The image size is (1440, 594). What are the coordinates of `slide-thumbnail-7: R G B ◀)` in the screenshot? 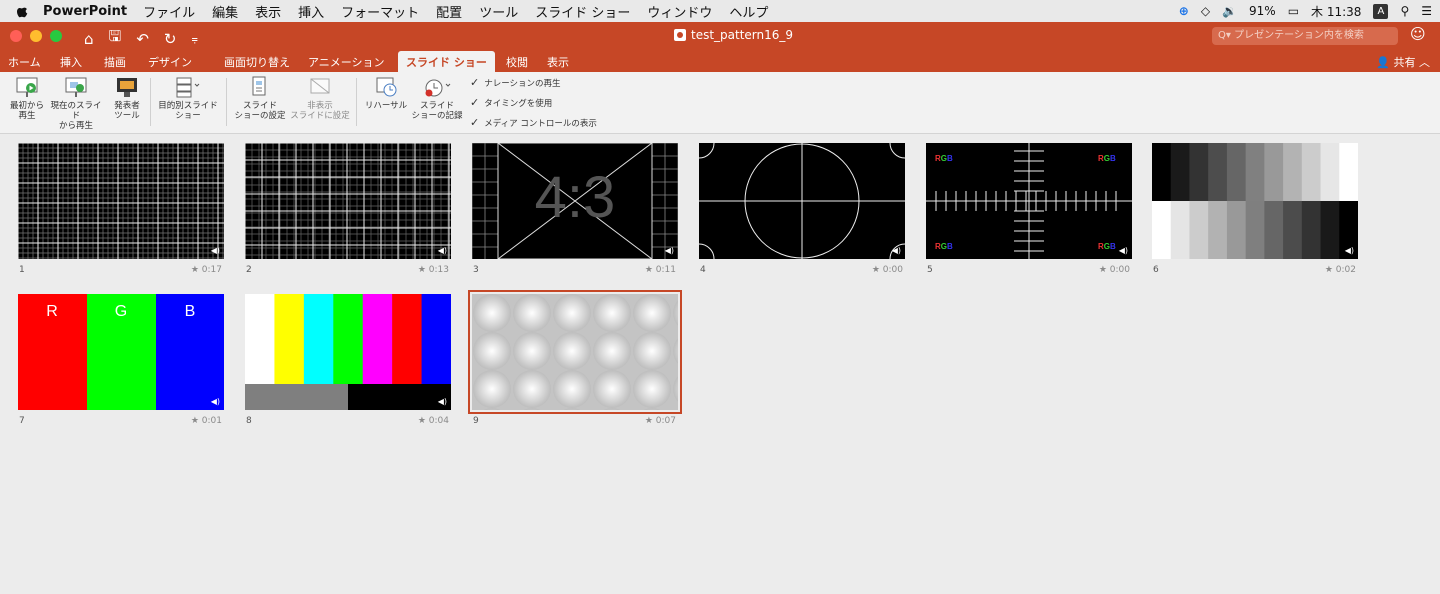 It's located at (121, 352).